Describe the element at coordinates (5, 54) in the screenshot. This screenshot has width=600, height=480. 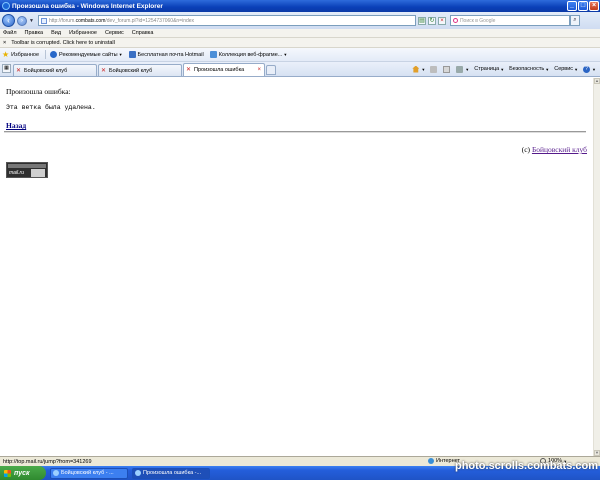
I see `favorites-star-icon: ★` at that location.